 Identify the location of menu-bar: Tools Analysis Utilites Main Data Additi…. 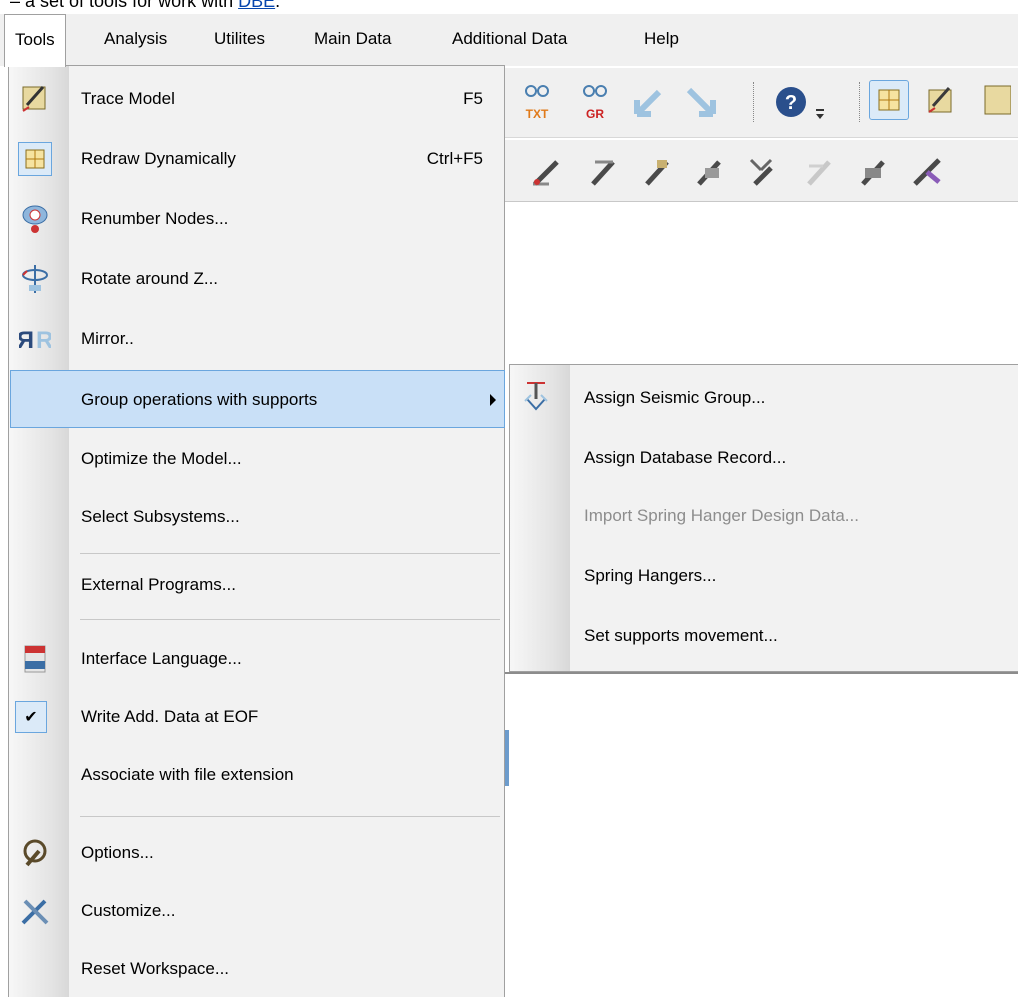
(509, 40).